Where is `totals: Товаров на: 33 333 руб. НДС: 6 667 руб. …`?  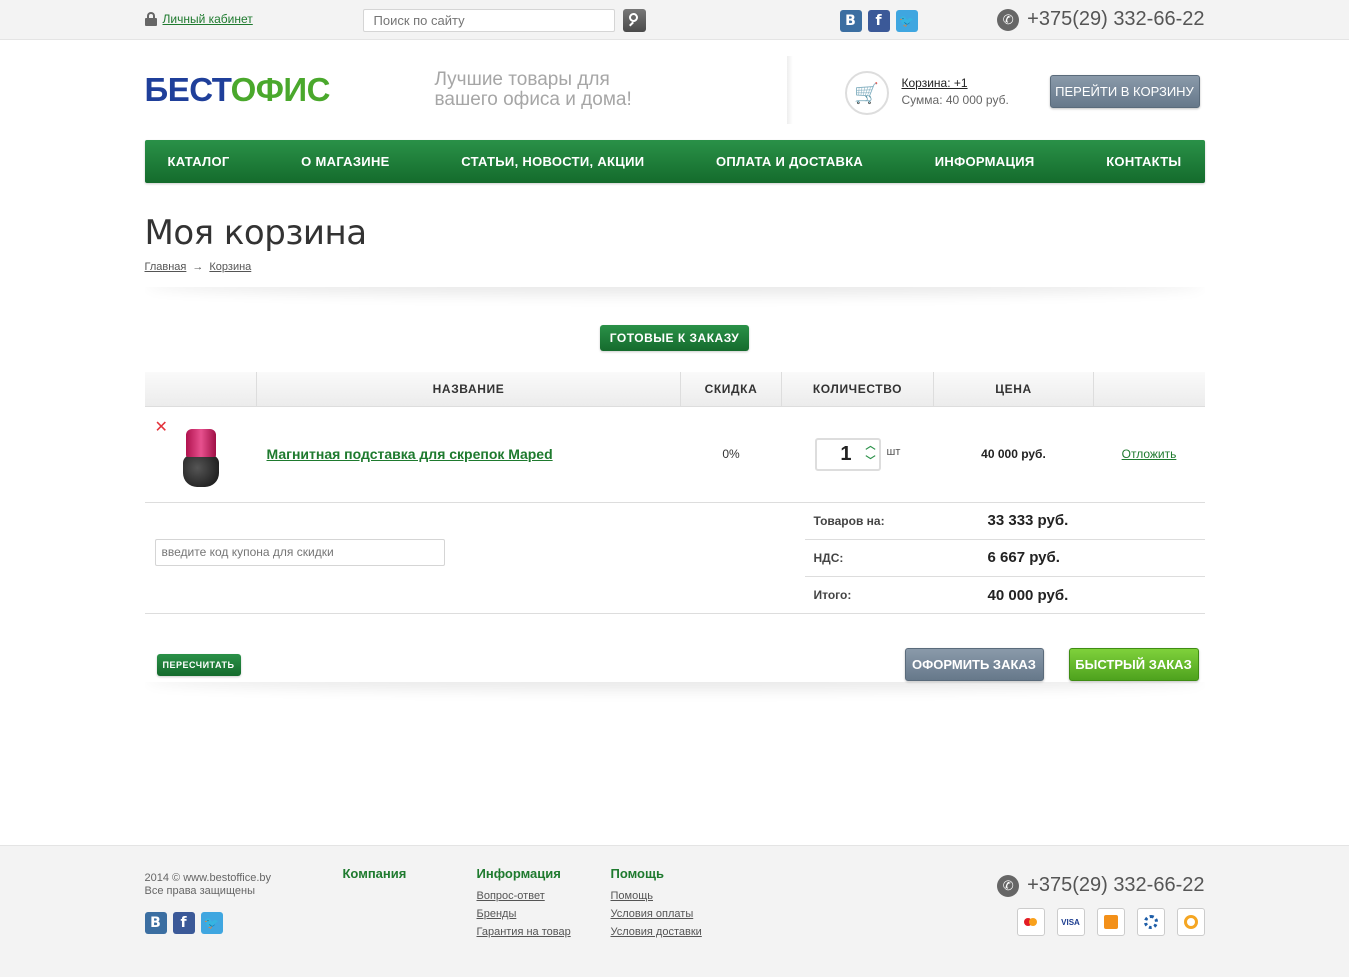
totals: Товаров на: 33 333 руб. НДС: 6 667 руб. … is located at coordinates (1004, 558).